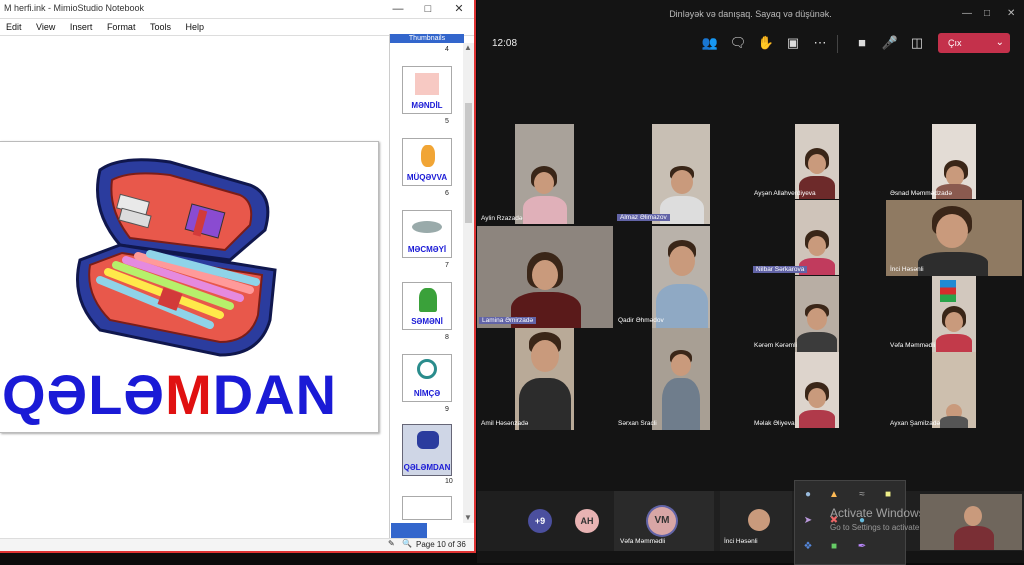 The image size is (1024, 565). I want to click on page-indicator: Page 10 of 36, so click(441, 544).